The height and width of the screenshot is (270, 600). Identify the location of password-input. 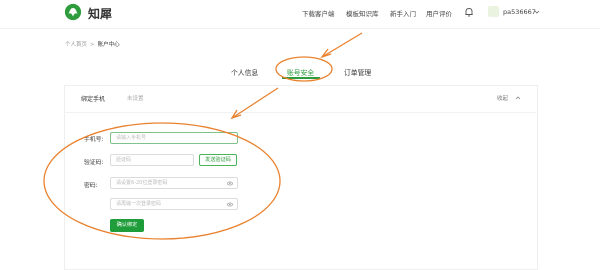
(174, 183).